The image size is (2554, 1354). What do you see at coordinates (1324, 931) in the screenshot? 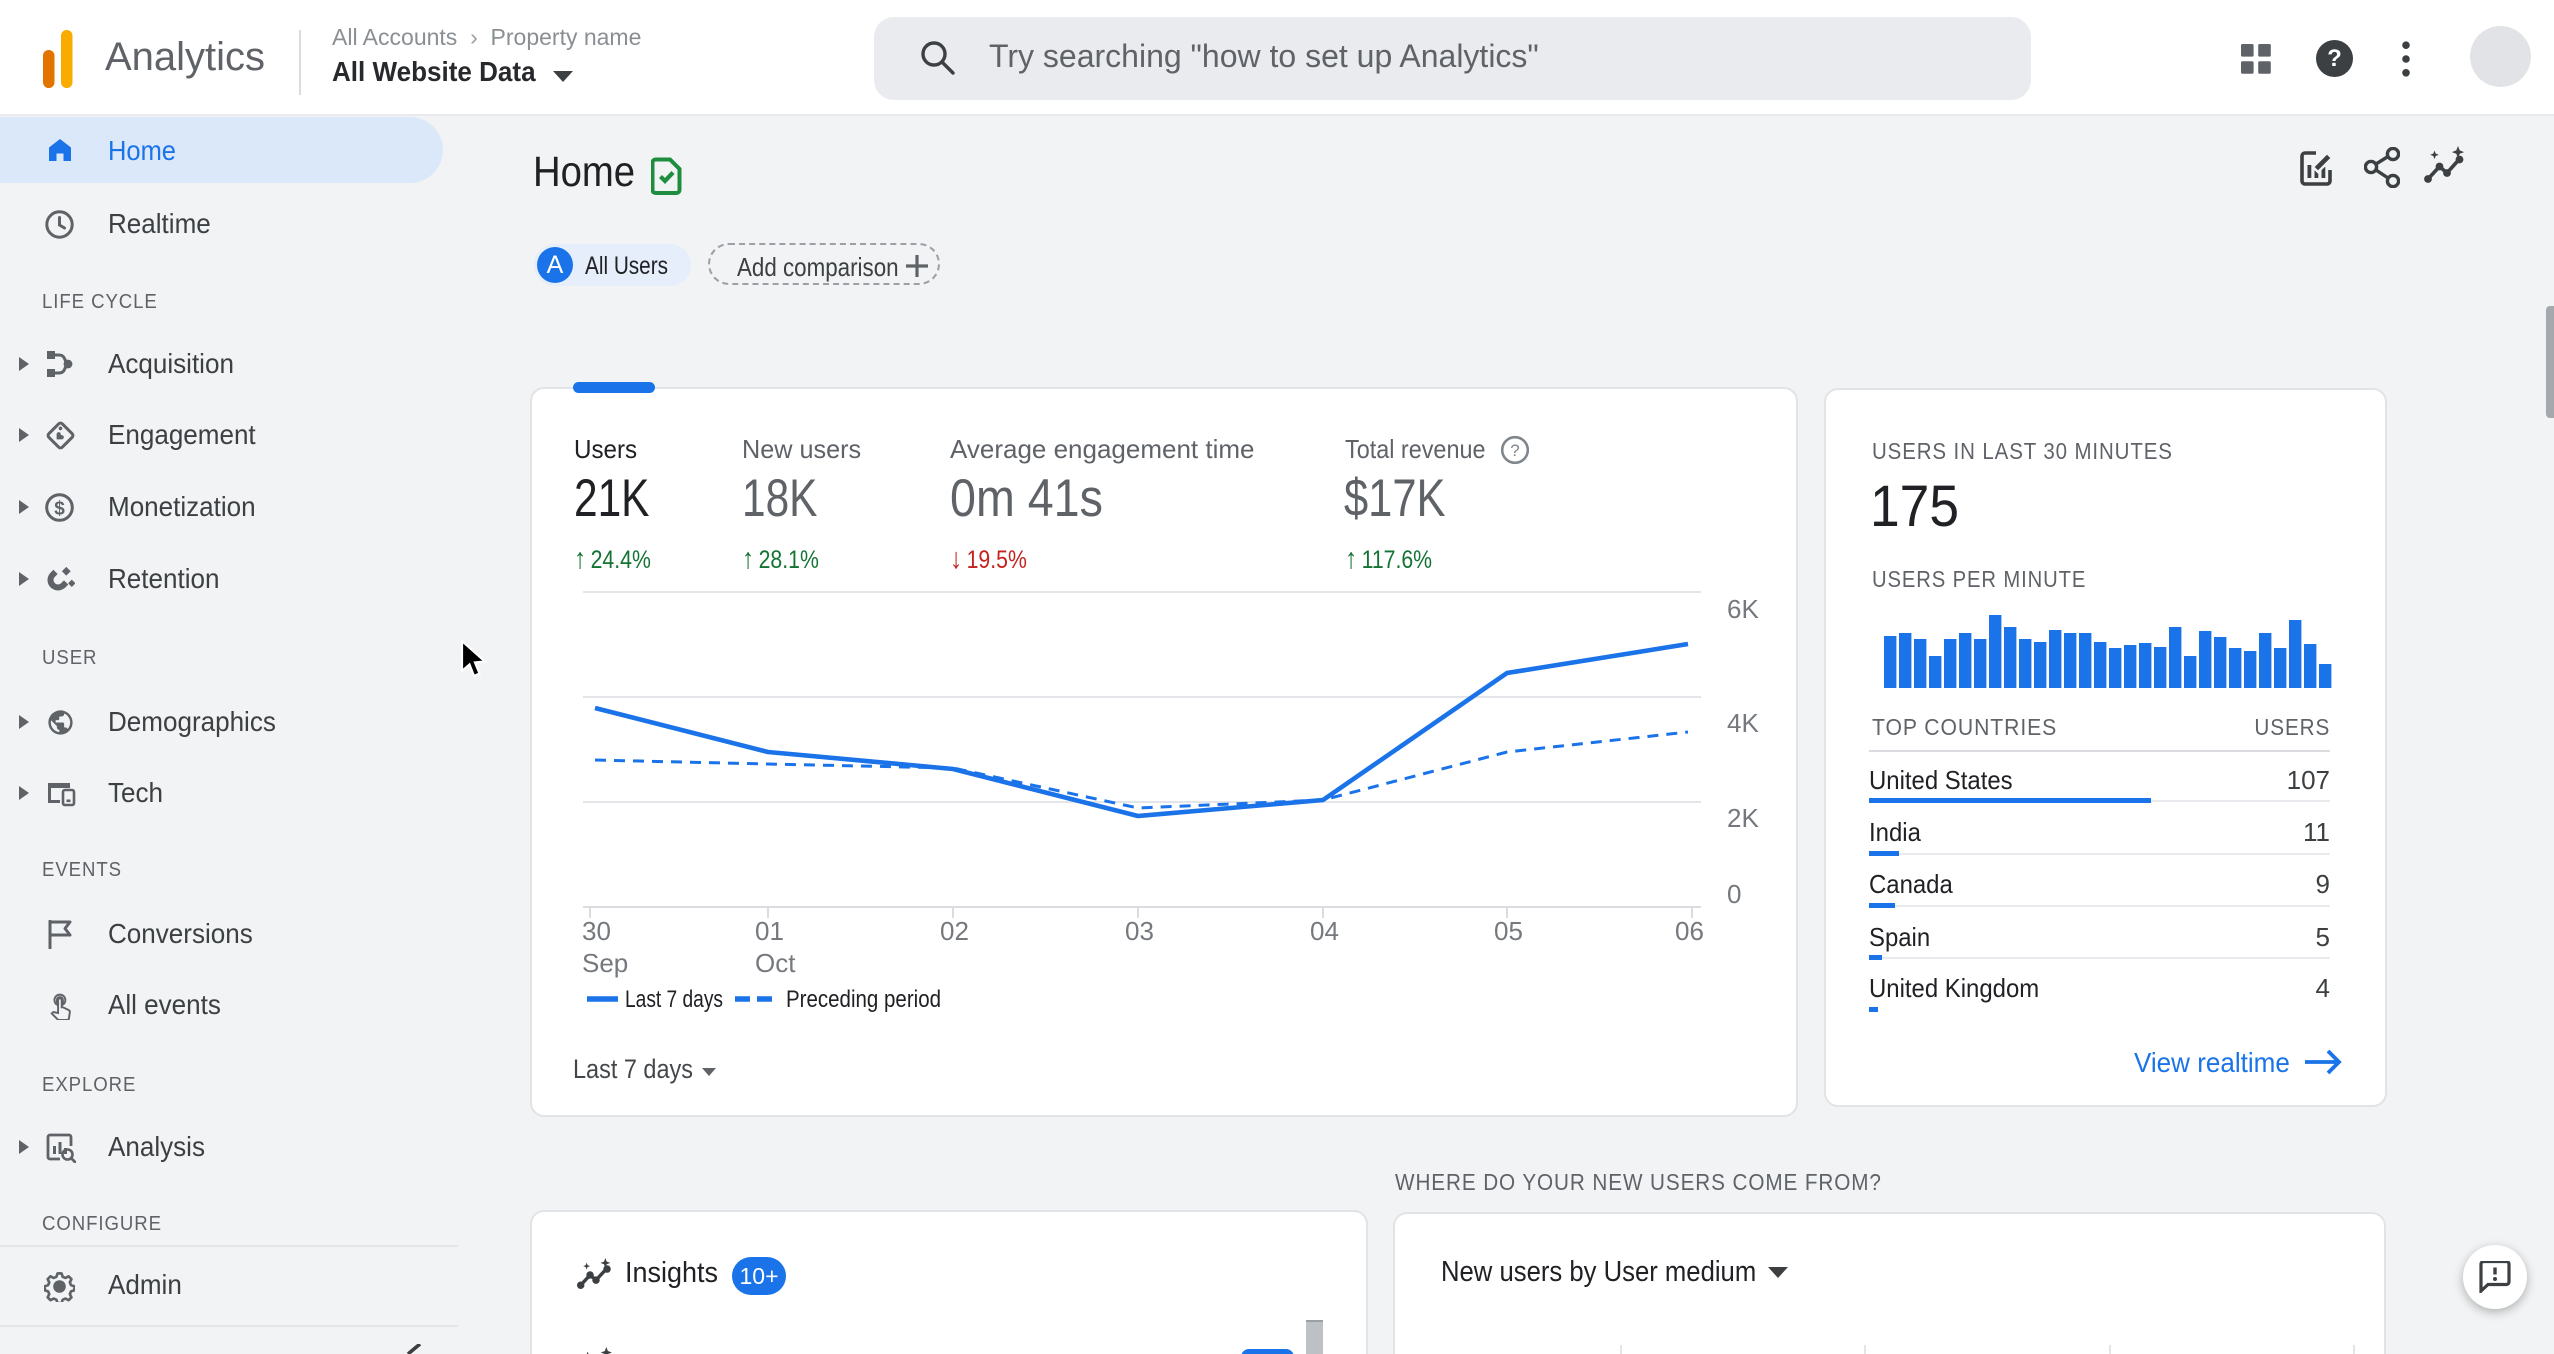
I see `svg-text: 04` at bounding box center [1324, 931].